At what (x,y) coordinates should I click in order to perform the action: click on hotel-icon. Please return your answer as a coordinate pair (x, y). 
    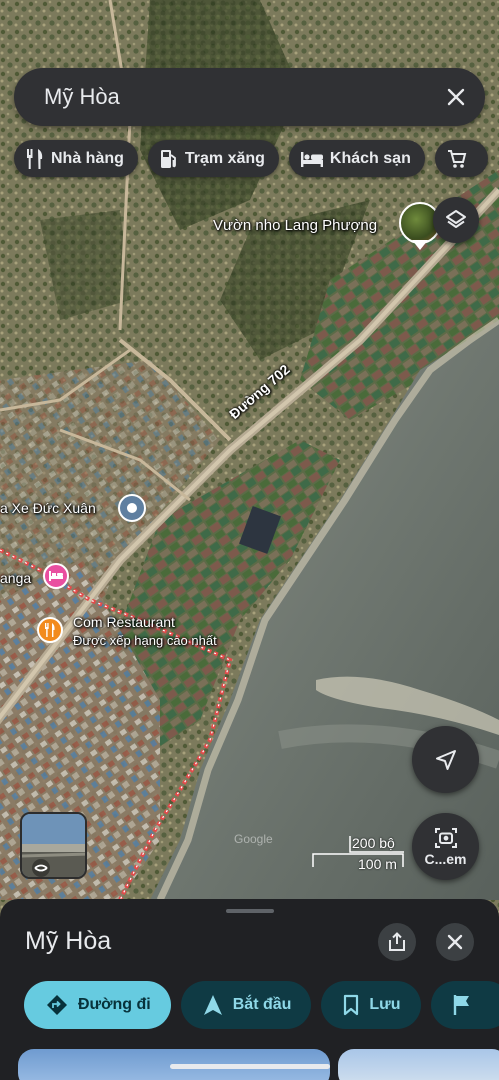
    Looking at the image, I should click on (311, 159).